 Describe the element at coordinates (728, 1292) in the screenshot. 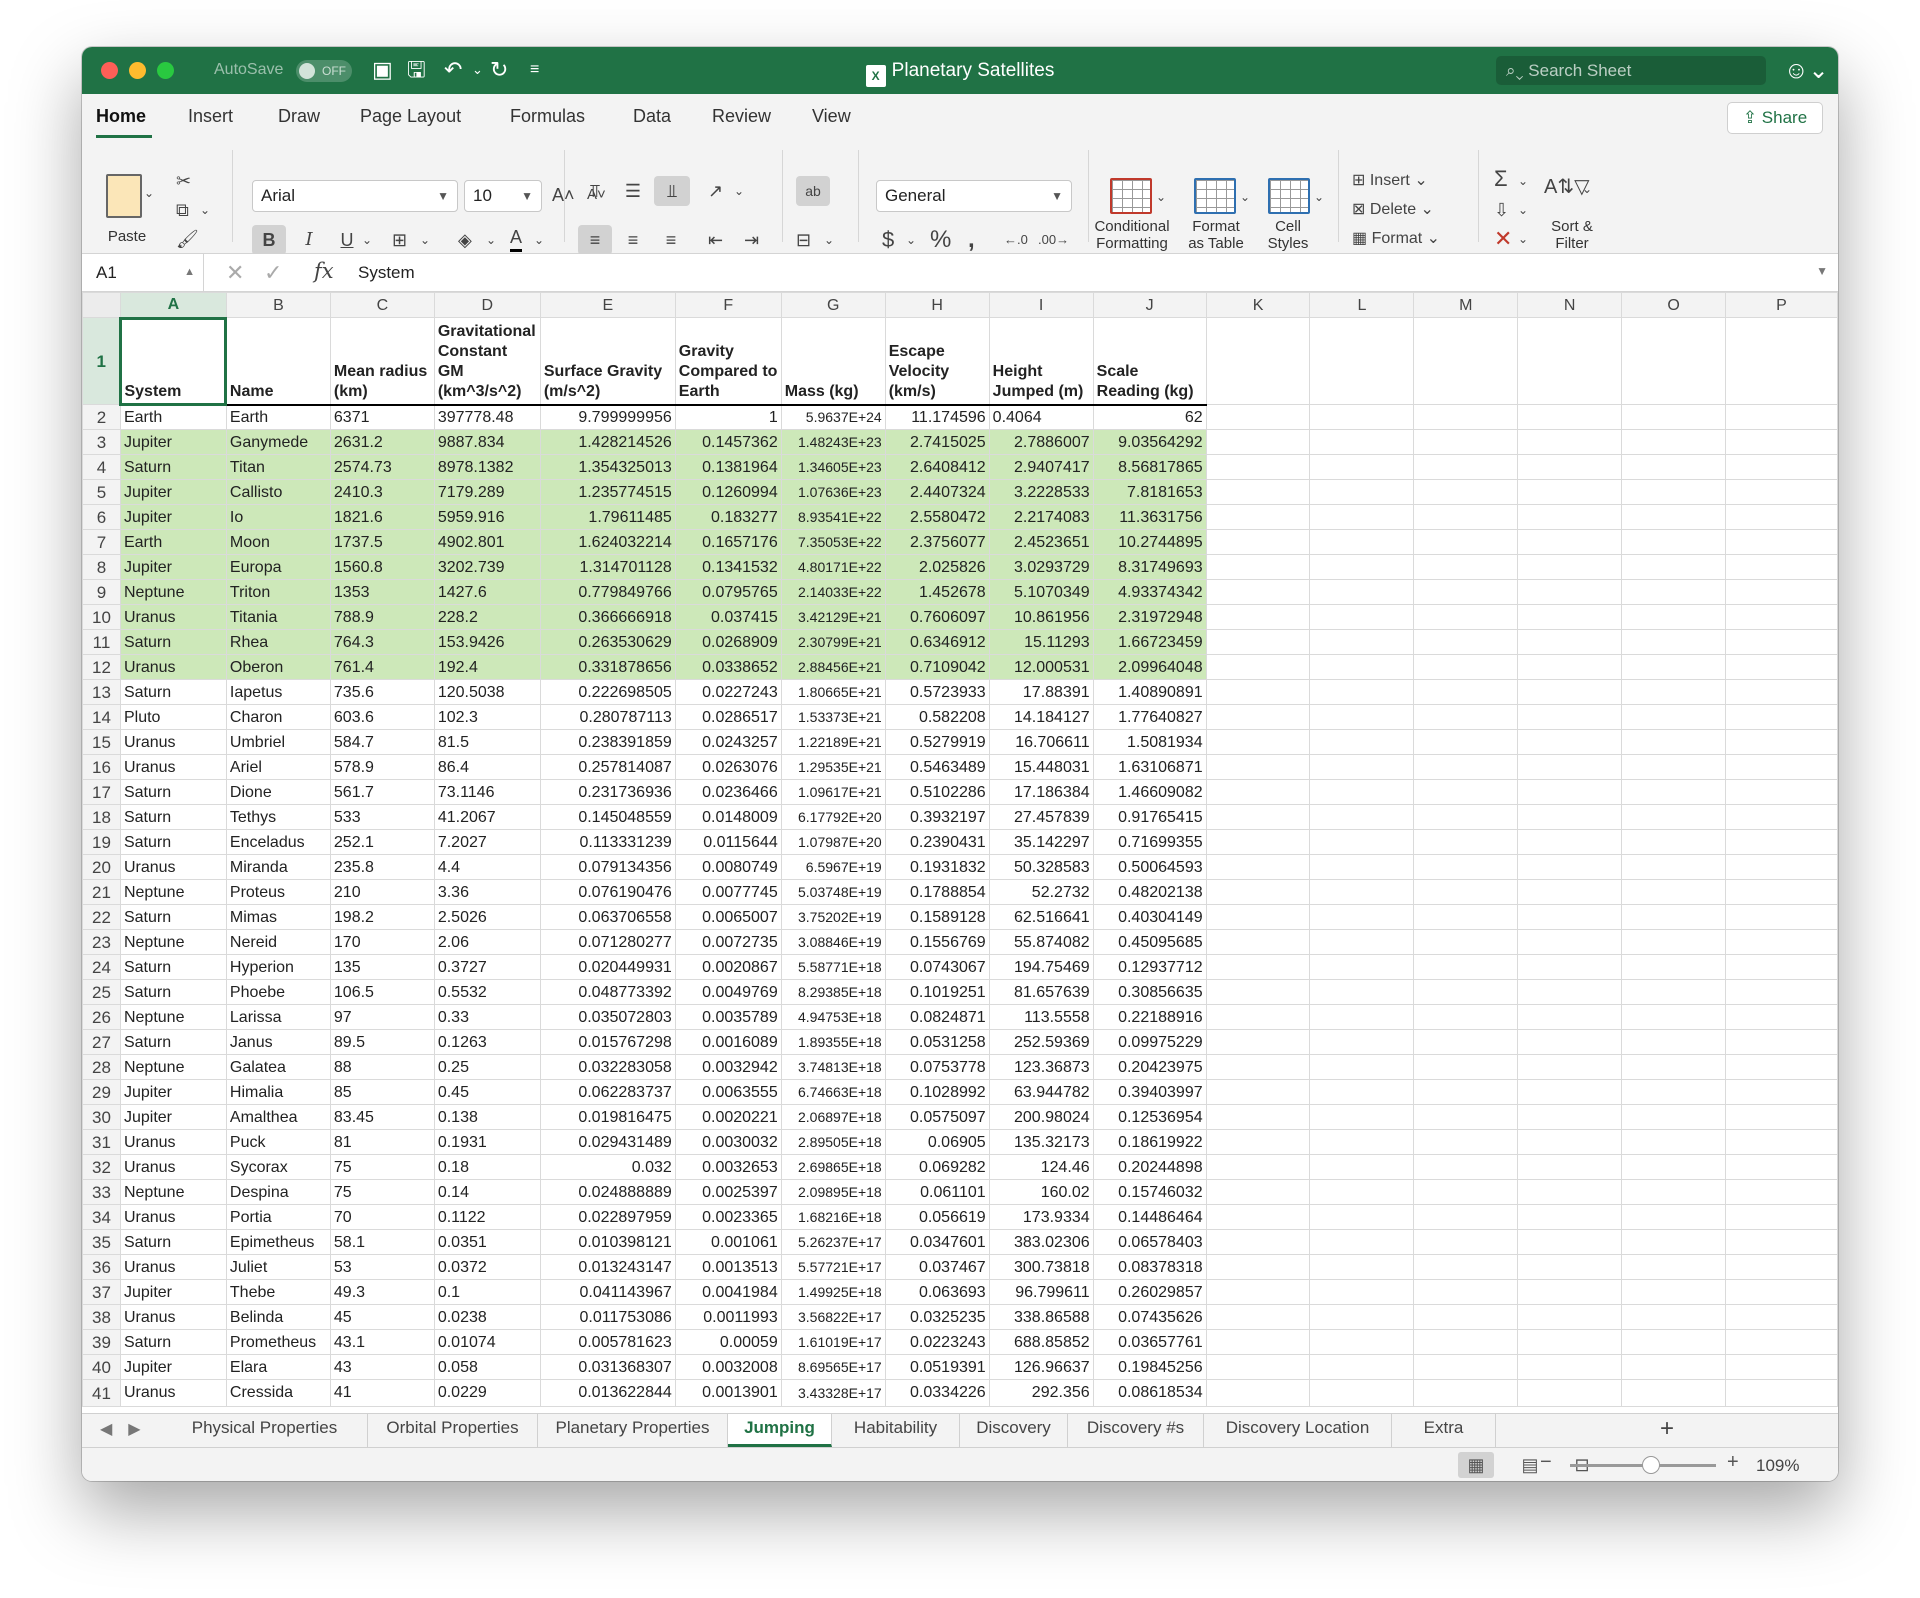

I see `data-cell: 0.0041984` at that location.